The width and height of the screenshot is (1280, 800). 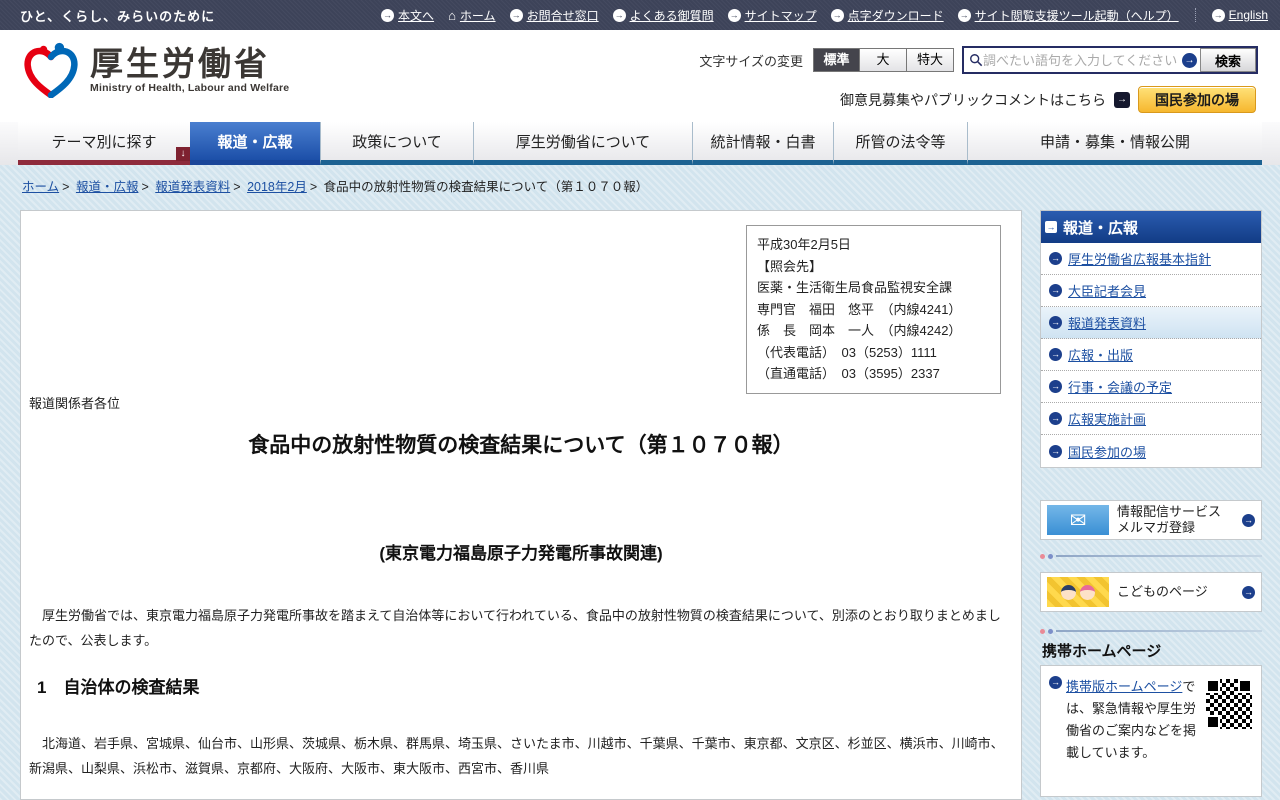 What do you see at coordinates (1122, 99) in the screenshot?
I see `arrow-square-icon: →` at bounding box center [1122, 99].